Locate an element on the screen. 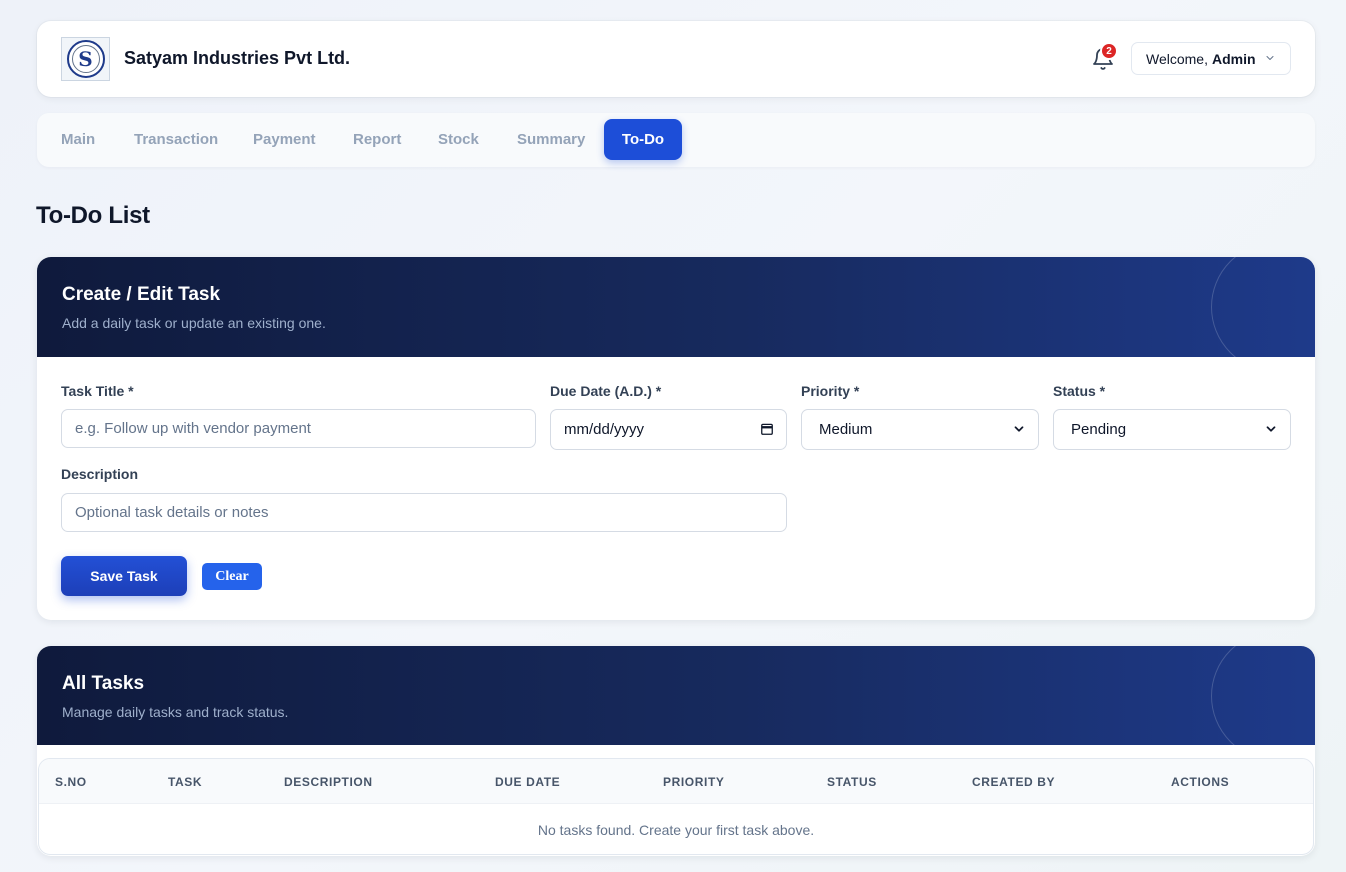 The height and width of the screenshot is (872, 1346). welcome-prefix: Welcome, is located at coordinates (1177, 58).